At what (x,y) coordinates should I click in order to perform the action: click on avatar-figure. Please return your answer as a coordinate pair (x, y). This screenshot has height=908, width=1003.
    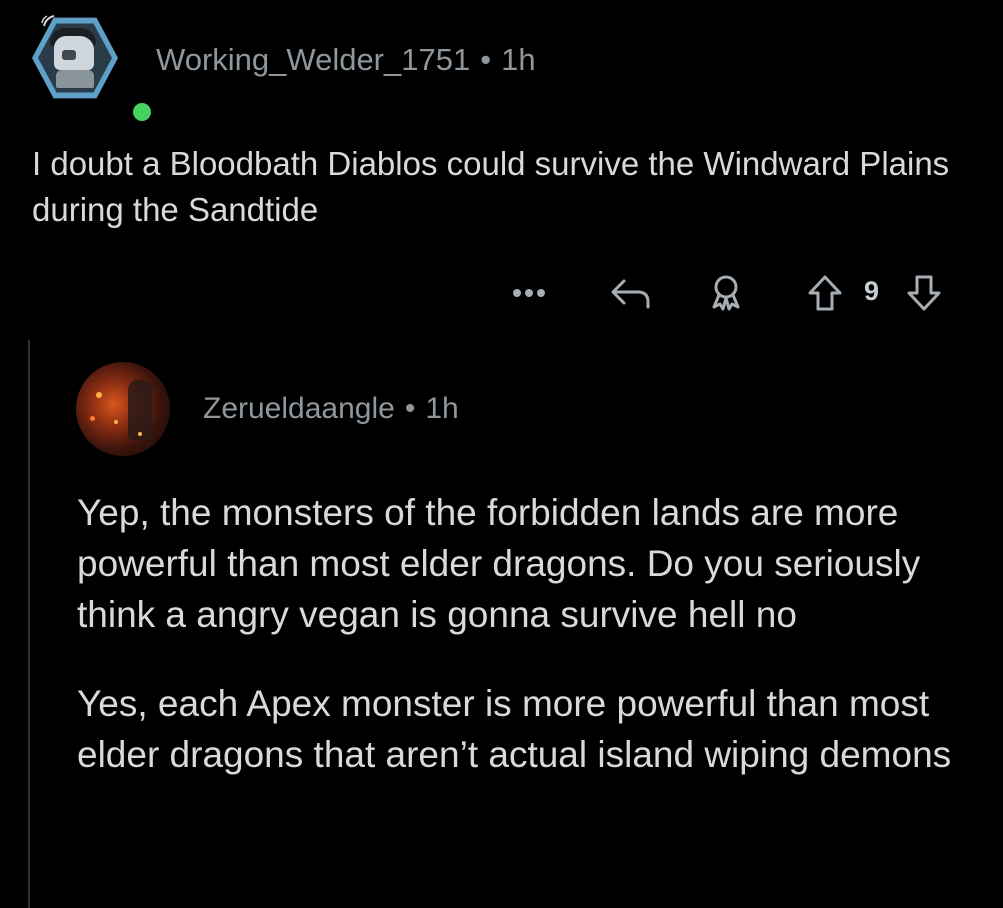
    Looking at the image, I should click on (140, 410).